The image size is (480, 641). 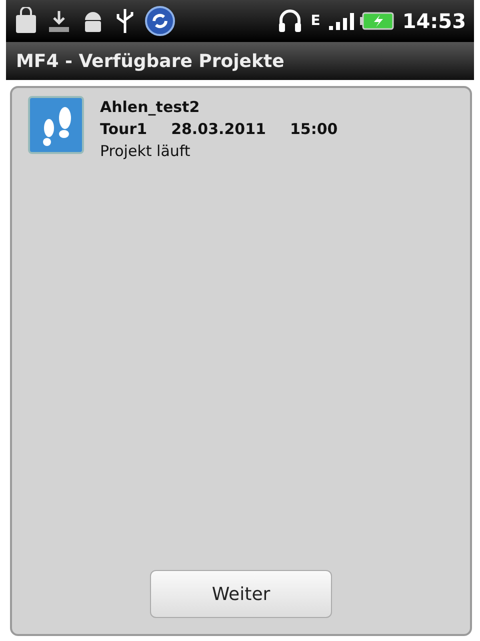 I want to click on next-button: Weiter, so click(x=241, y=594).